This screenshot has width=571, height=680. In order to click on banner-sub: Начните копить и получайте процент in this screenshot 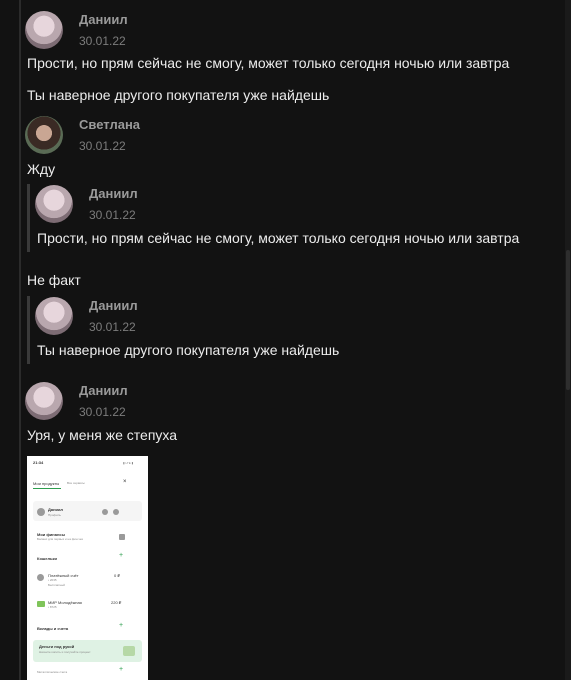, I will do `click(65, 652)`.